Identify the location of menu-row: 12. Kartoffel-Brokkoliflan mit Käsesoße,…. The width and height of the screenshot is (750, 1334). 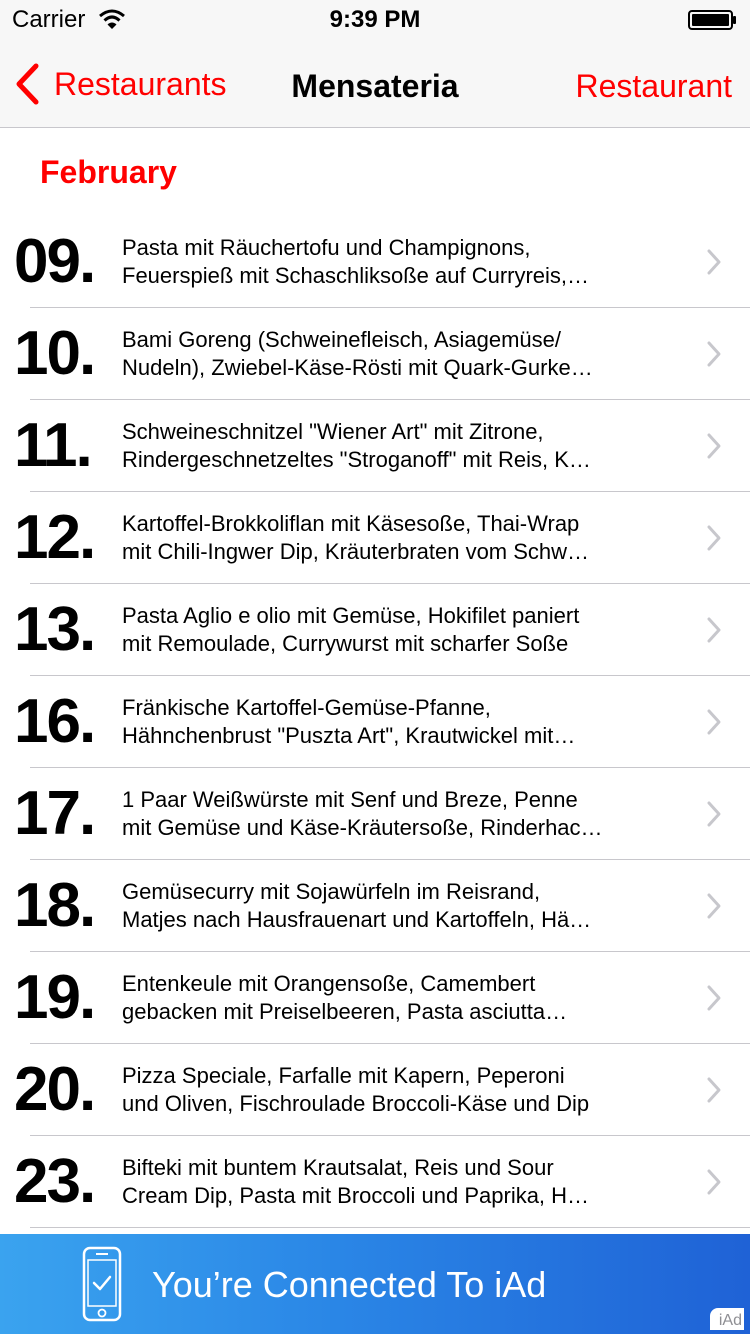
(375, 538).